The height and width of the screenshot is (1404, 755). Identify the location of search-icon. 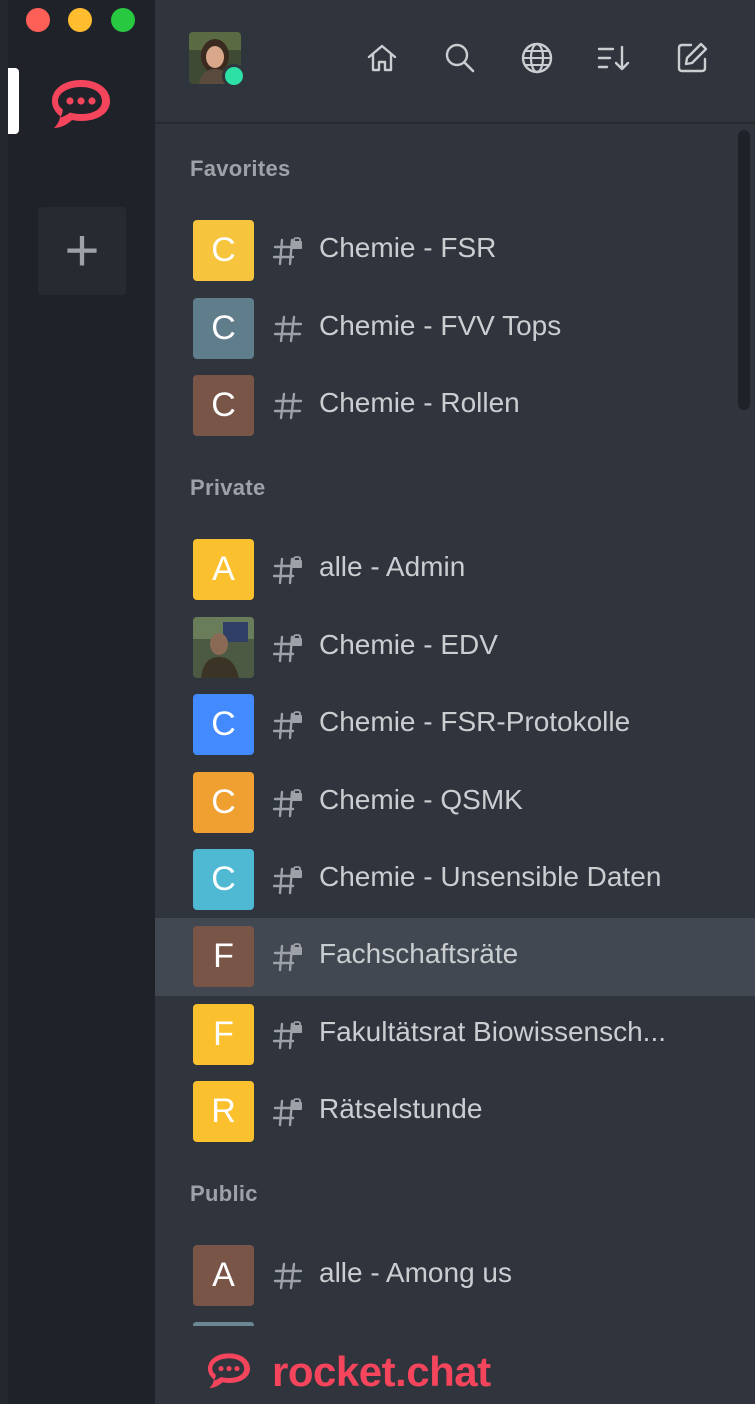
(460, 58).